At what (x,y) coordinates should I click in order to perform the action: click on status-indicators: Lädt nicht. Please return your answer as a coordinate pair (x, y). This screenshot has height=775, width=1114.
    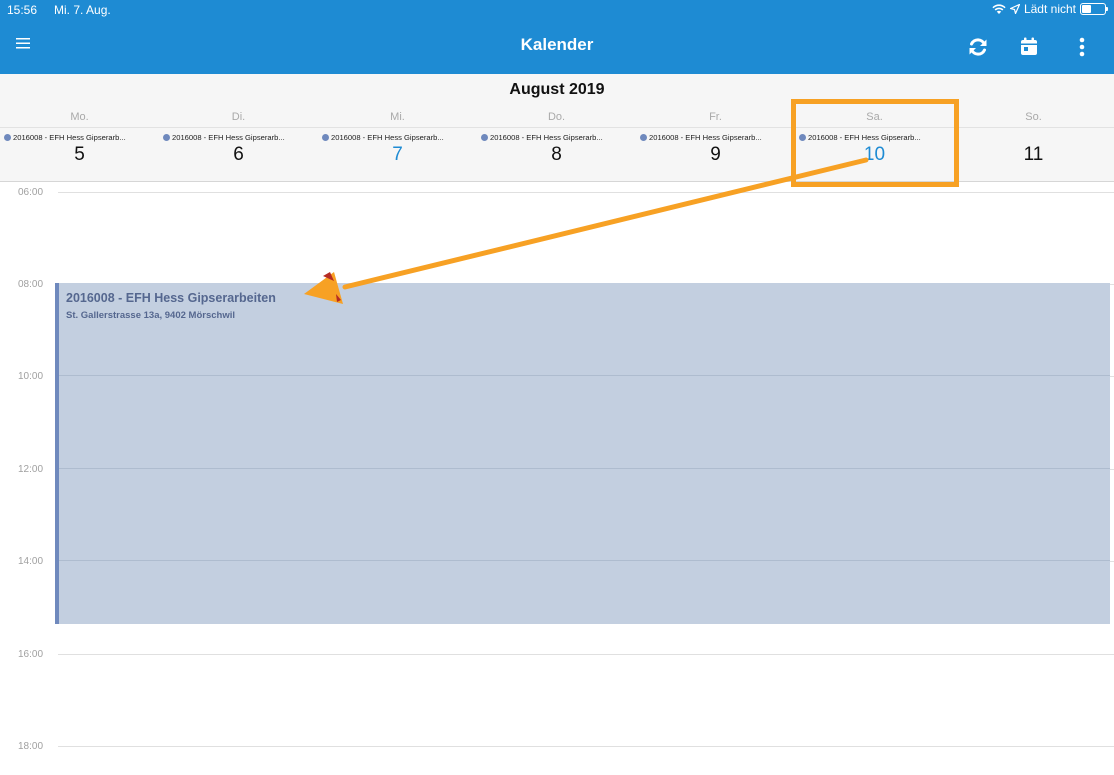
    Looking at the image, I should click on (1050, 9).